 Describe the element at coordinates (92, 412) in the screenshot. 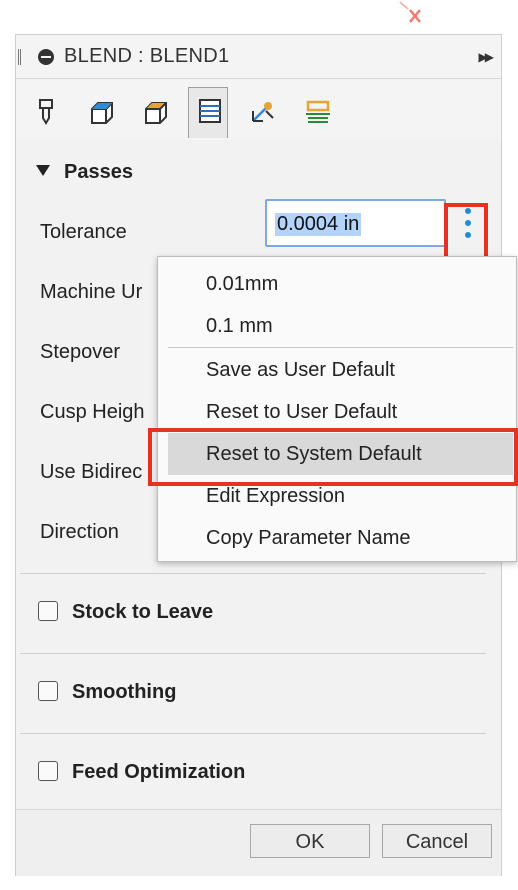

I see `cusp-height-label: Cusp Heigh` at that location.